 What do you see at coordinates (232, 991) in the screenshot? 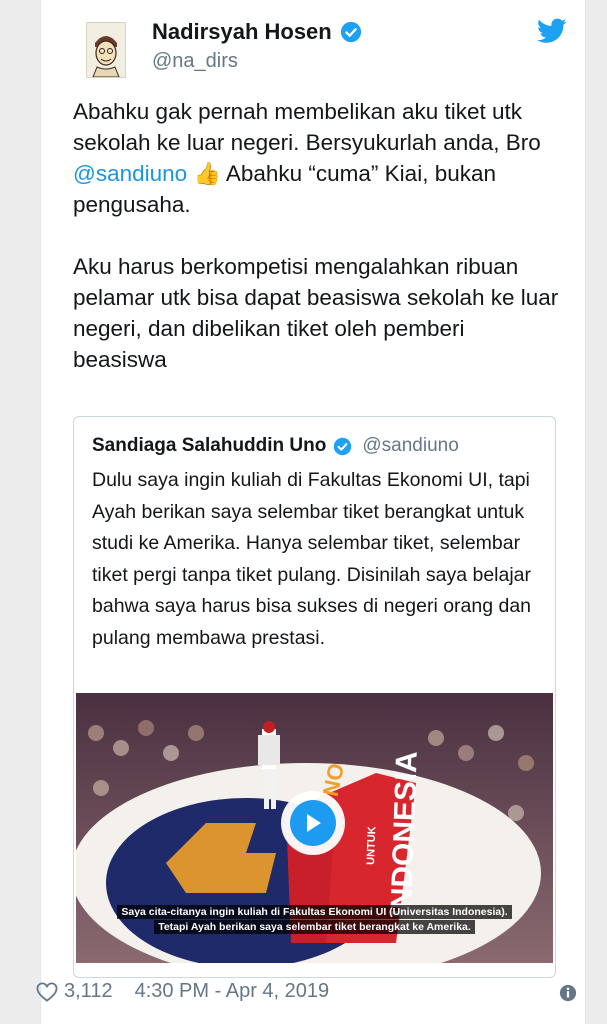
I see `tweet-timestamp: 4:30 PM - Apr 4, 2019` at bounding box center [232, 991].